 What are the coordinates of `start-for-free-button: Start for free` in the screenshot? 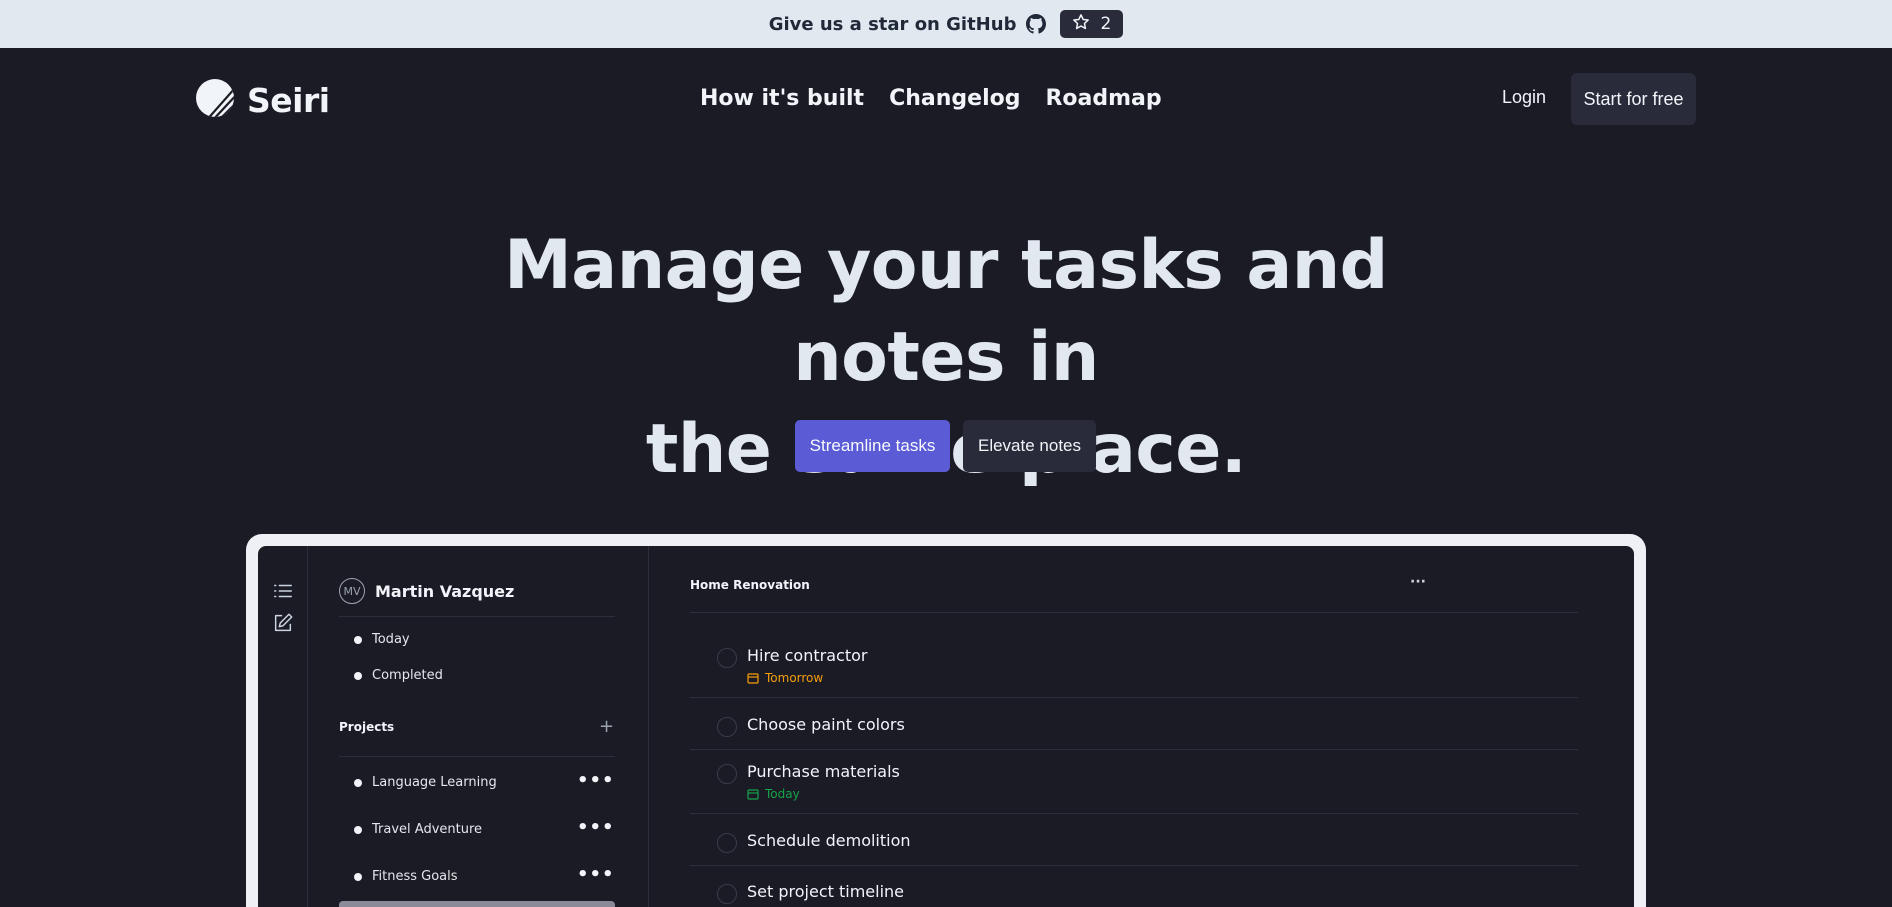 It's located at (1633, 99).